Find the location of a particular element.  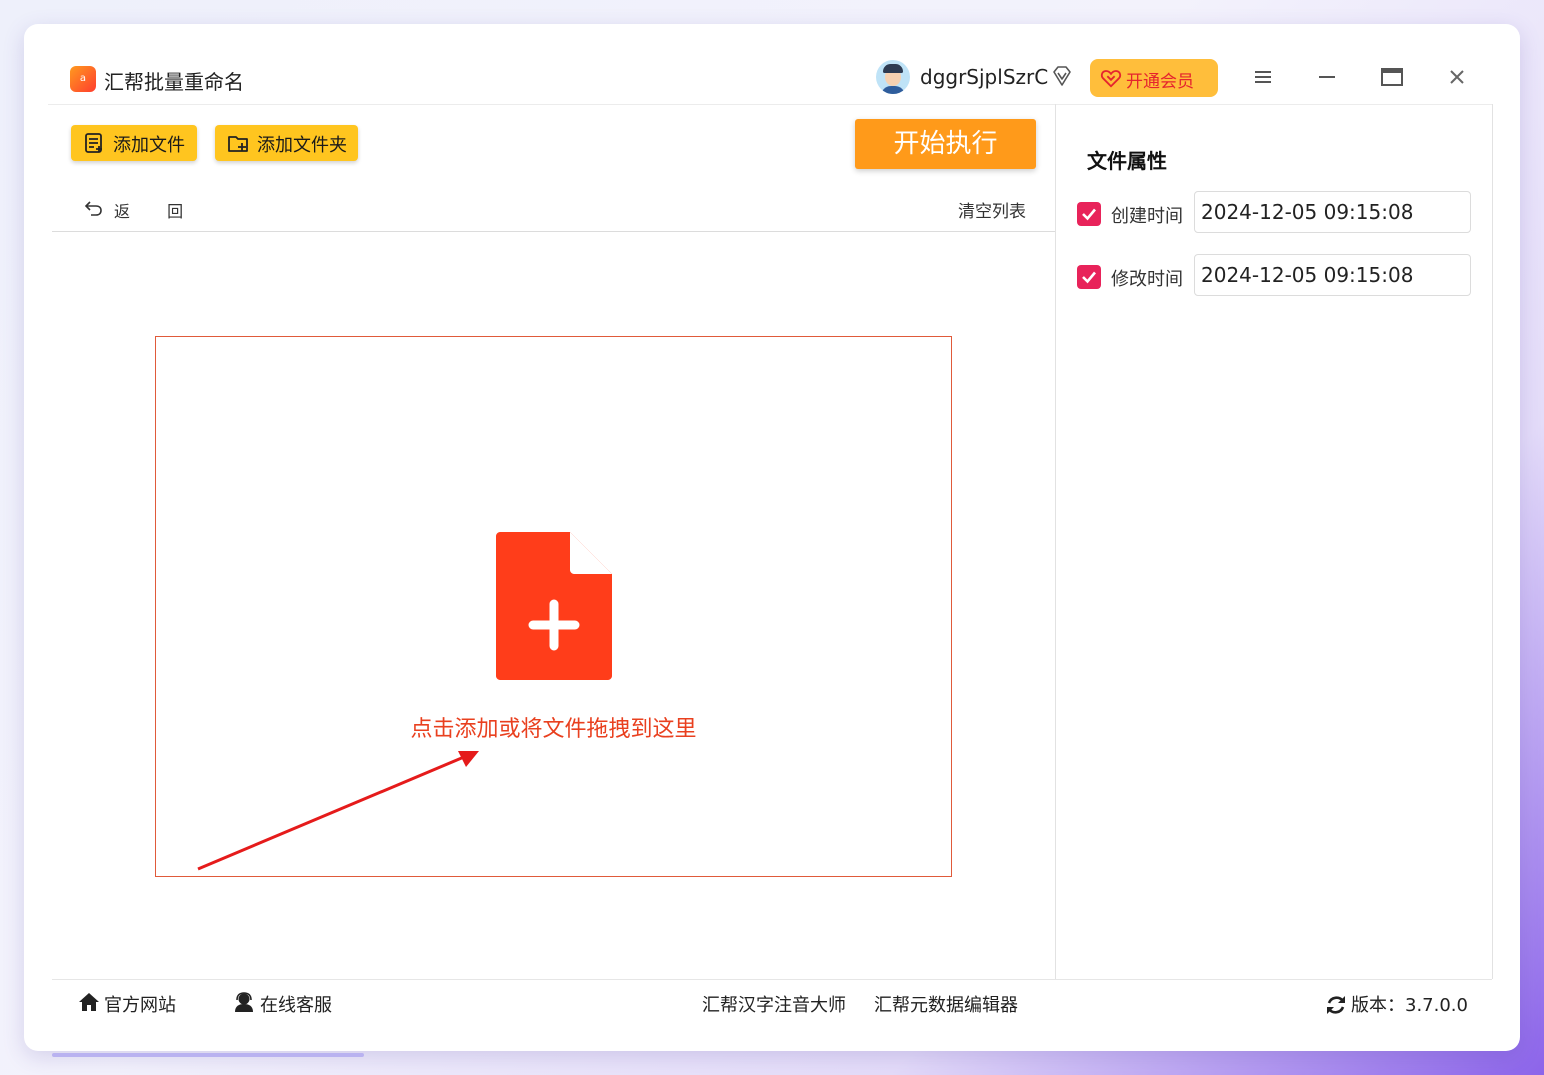

diamond-icon is located at coordinates (1062, 76).